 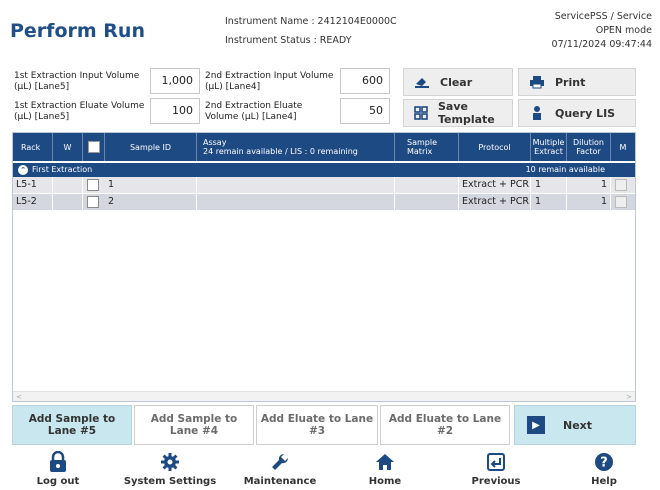 I want to click on col-m: M, so click(x=623, y=147).